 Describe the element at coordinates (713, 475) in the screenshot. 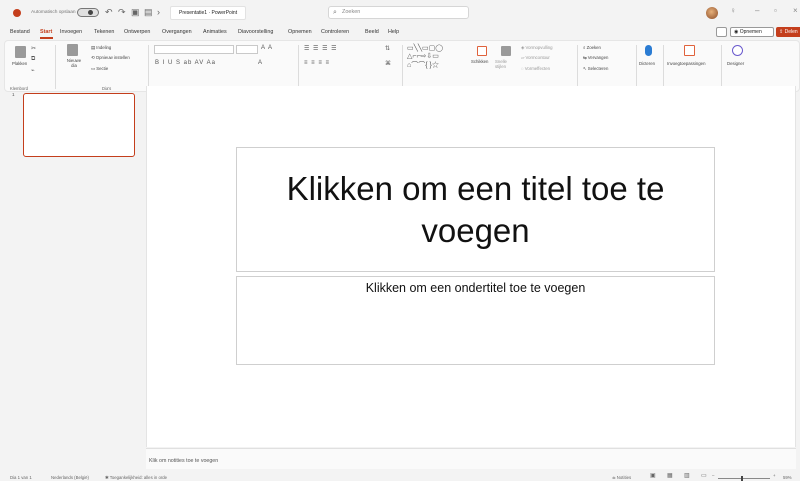

I see `zoom-out-icon: –` at that location.